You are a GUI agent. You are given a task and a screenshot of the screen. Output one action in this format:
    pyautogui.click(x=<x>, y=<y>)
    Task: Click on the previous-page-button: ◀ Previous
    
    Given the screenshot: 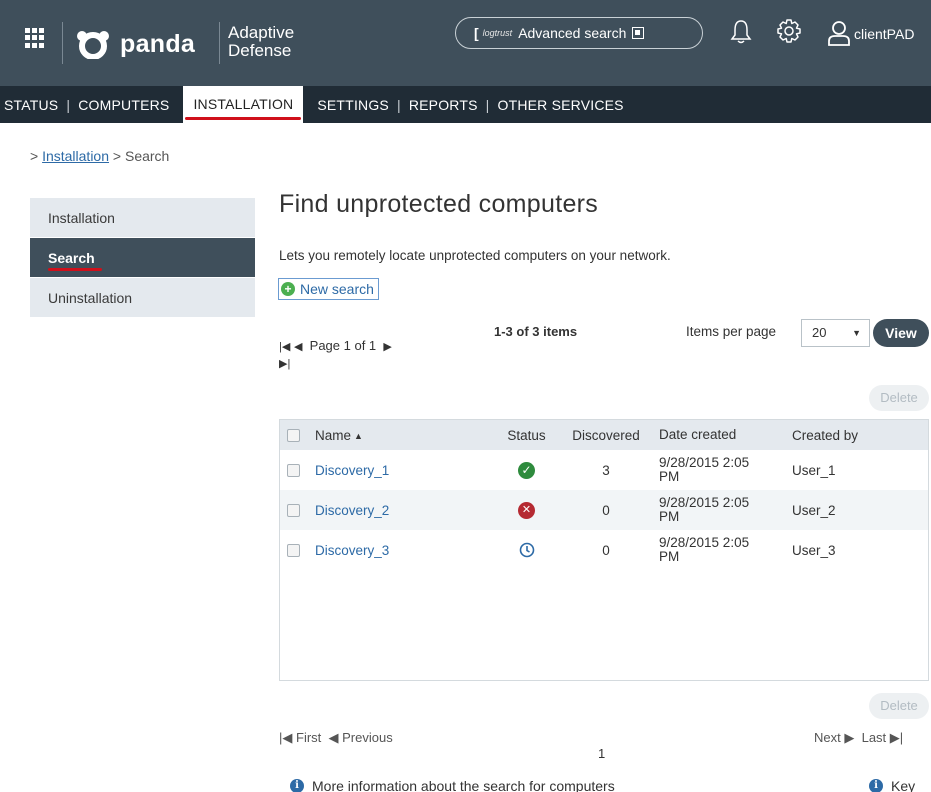 What is the action you would take?
    pyautogui.click(x=361, y=737)
    